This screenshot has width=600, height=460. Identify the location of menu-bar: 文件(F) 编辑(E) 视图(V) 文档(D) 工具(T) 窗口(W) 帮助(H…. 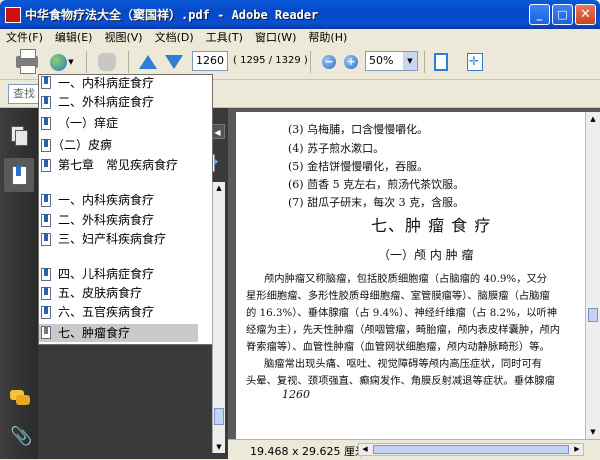
(300, 37).